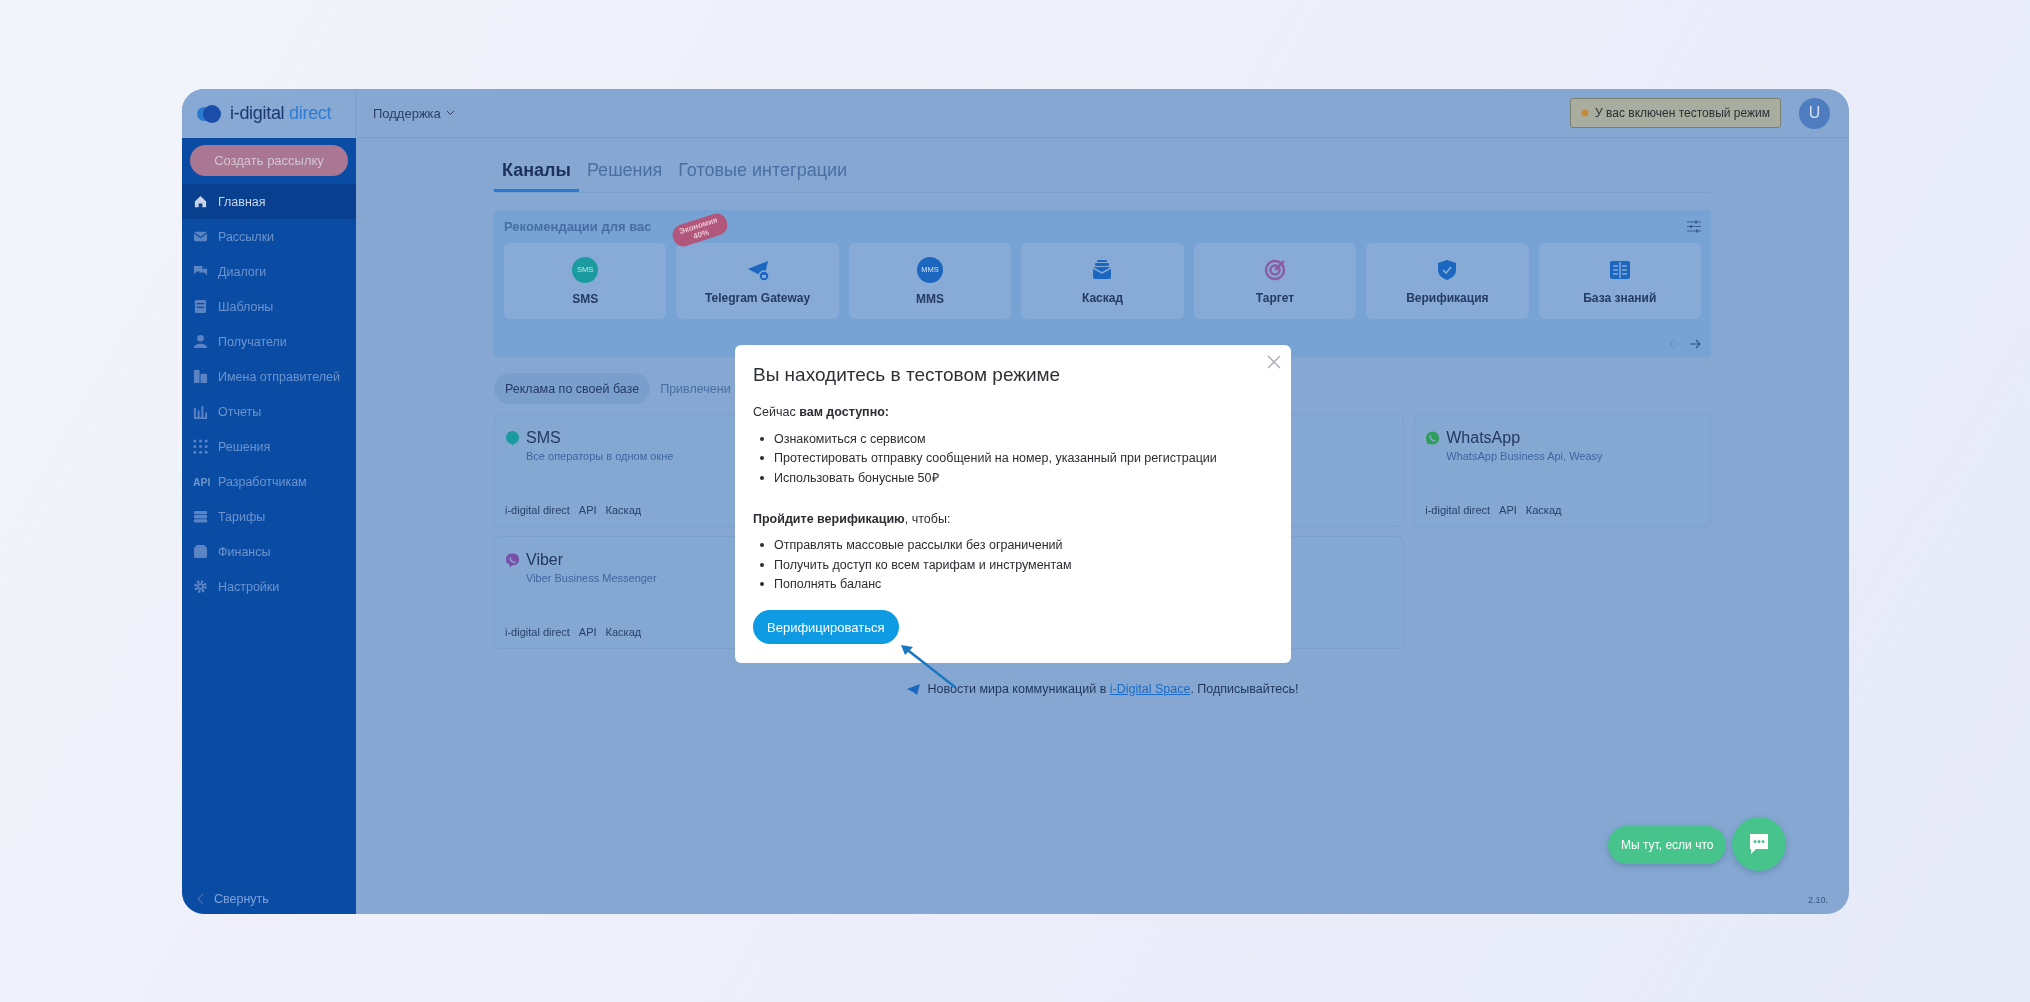 The image size is (2030, 1002). I want to click on recommendation-card: Telegram Gateway, so click(757, 281).